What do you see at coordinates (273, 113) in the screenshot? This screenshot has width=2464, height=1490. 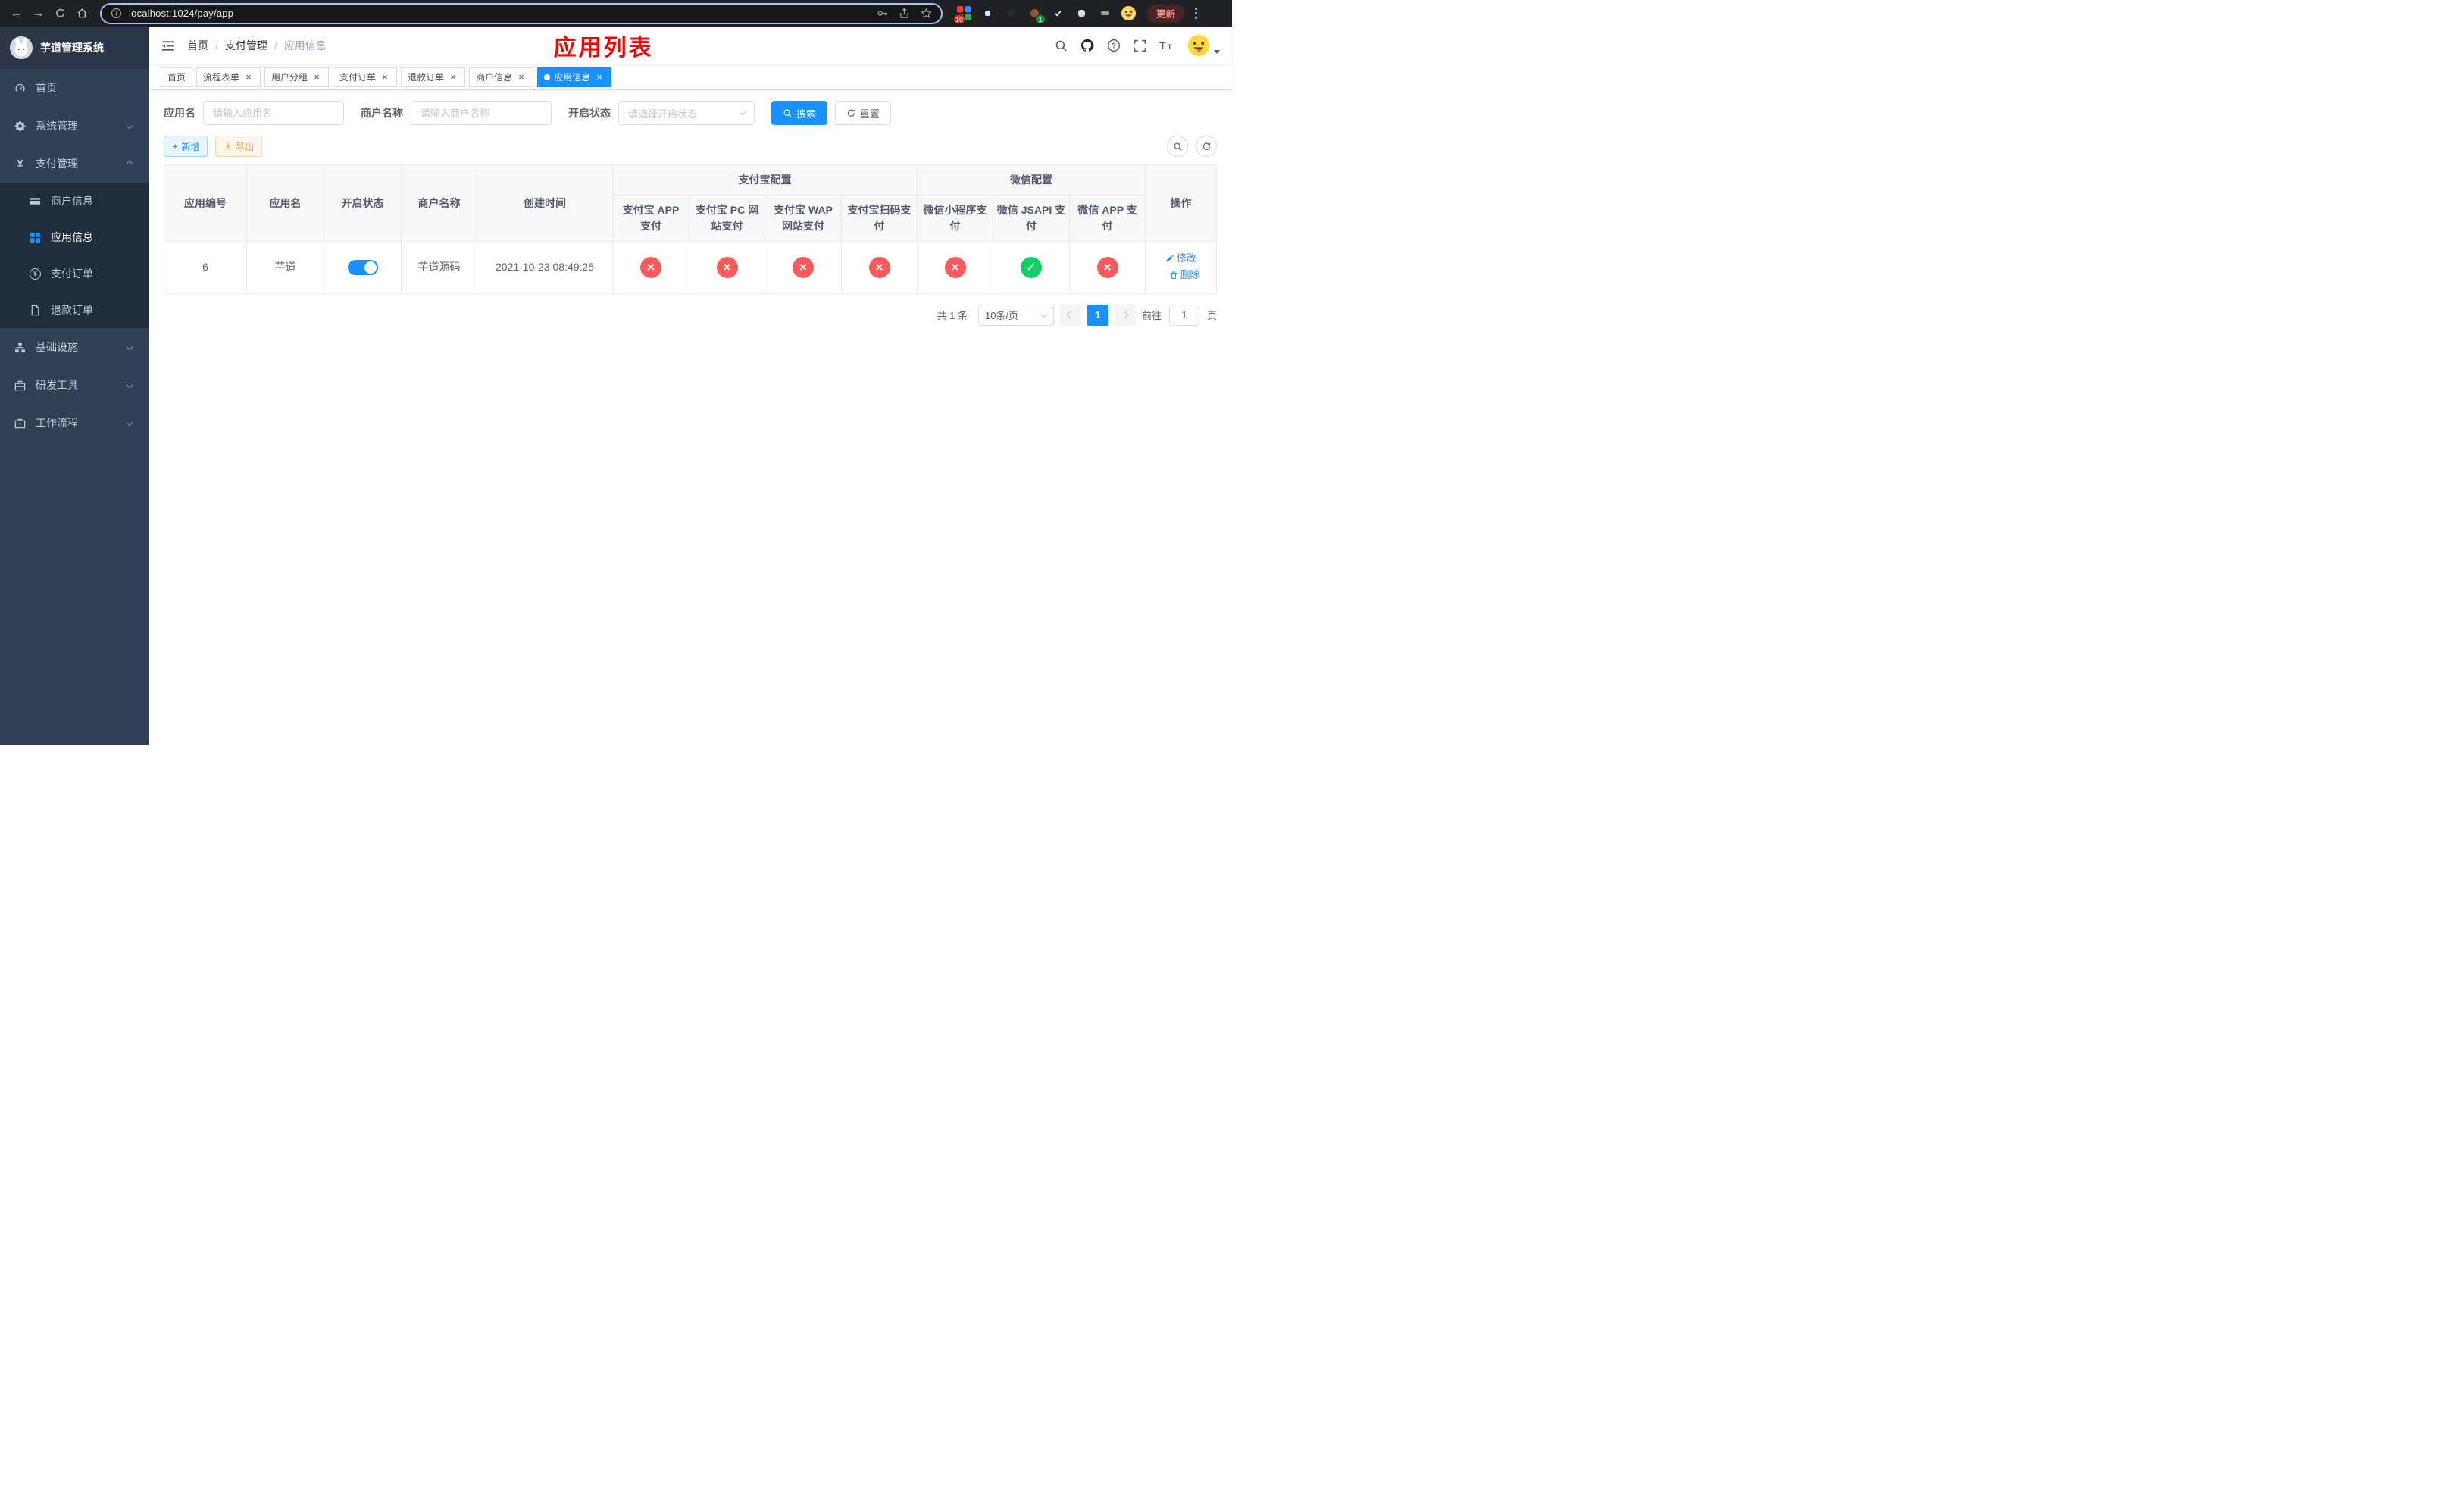 I see `app-name-input` at bounding box center [273, 113].